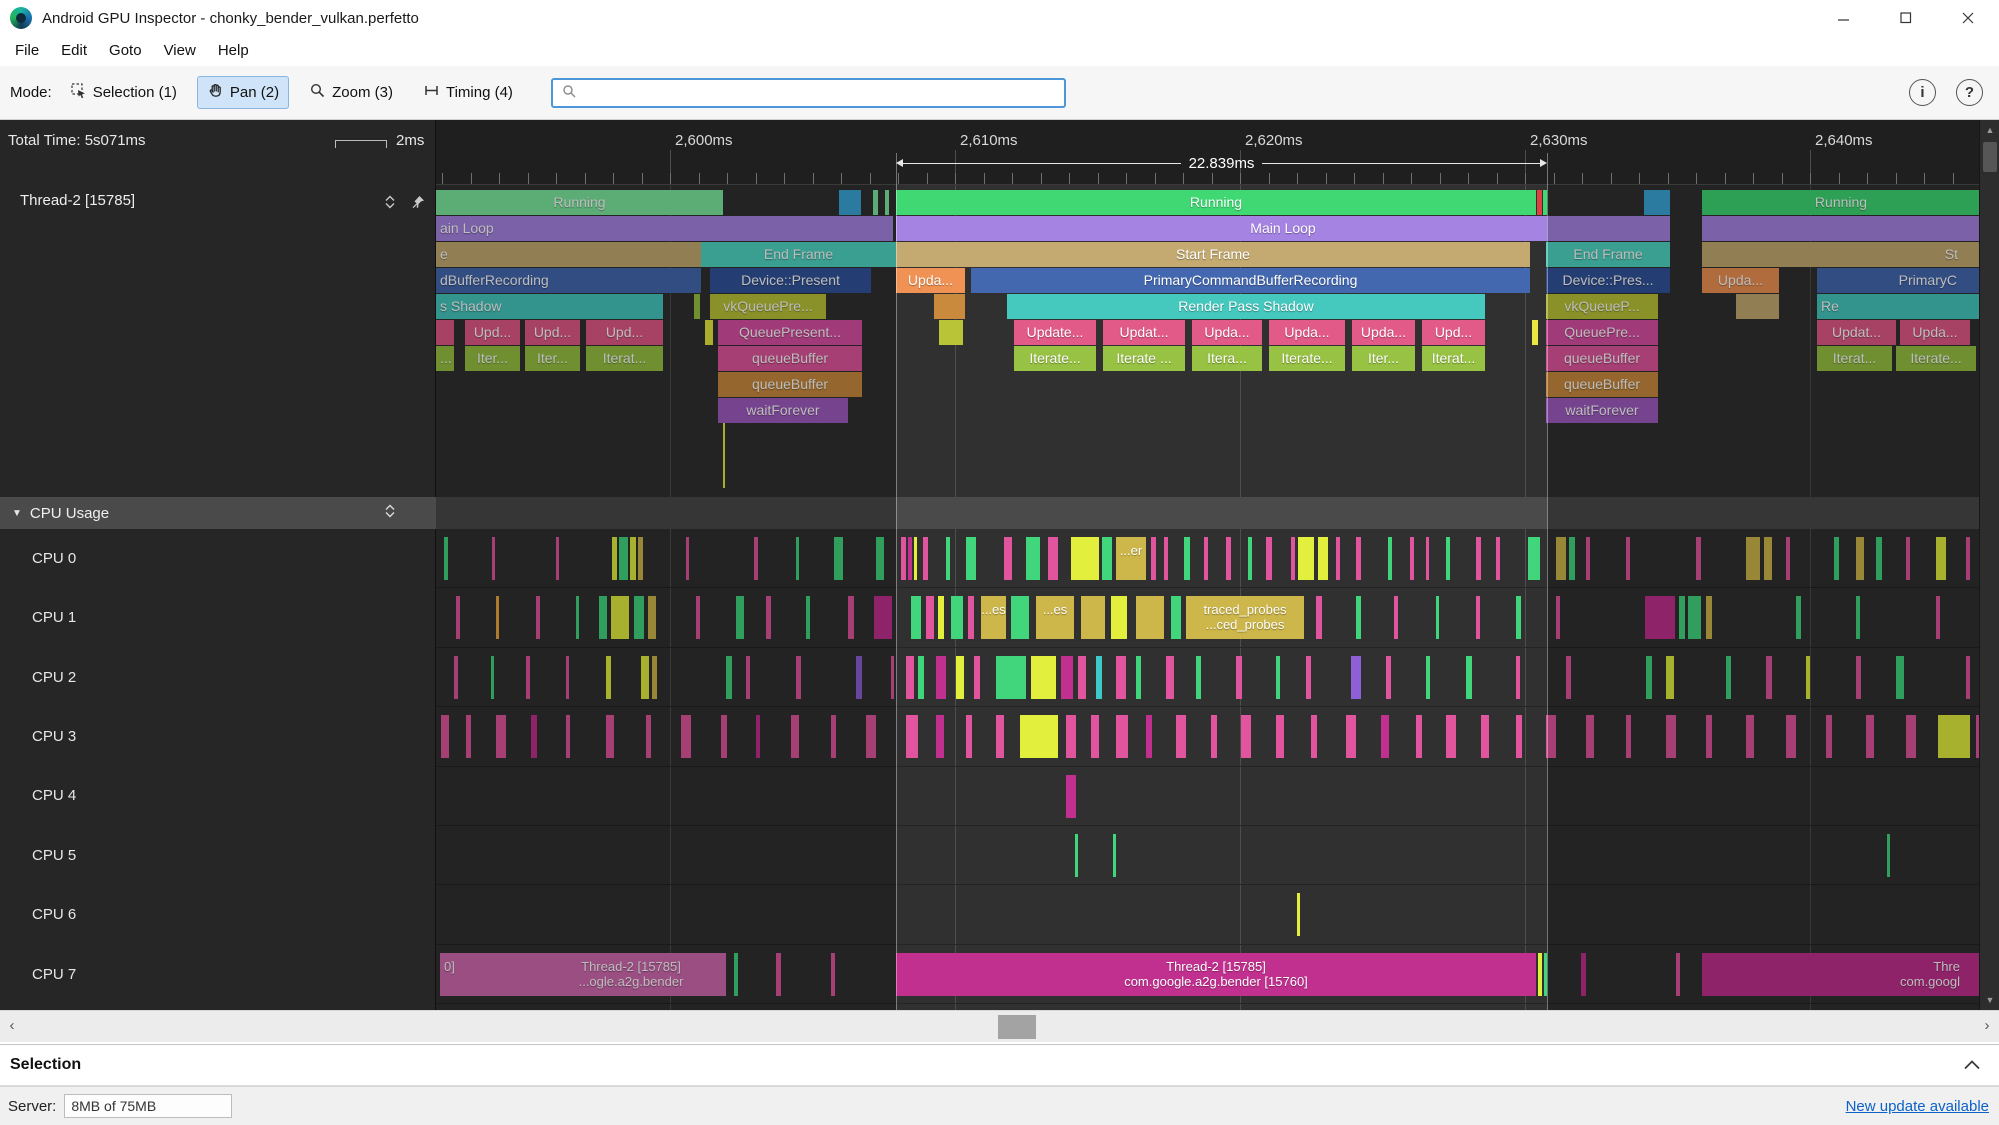 The width and height of the screenshot is (1999, 1125). I want to click on cpu-slice: traced_probes ...ced_probes, so click(1245, 618).